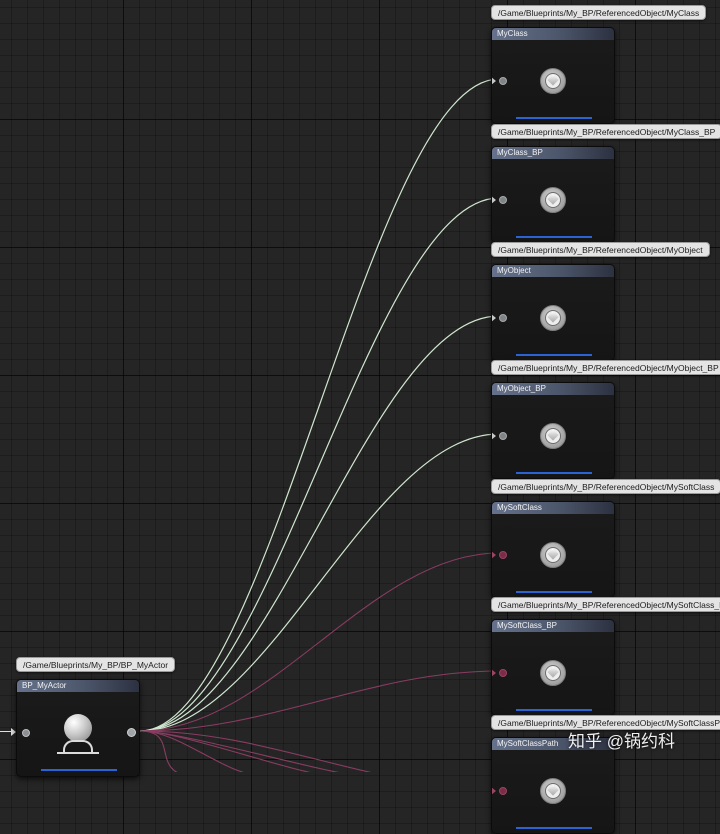 This screenshot has height=834, width=720. I want to click on node-mysoftclass: MySoftClass, so click(553, 549).